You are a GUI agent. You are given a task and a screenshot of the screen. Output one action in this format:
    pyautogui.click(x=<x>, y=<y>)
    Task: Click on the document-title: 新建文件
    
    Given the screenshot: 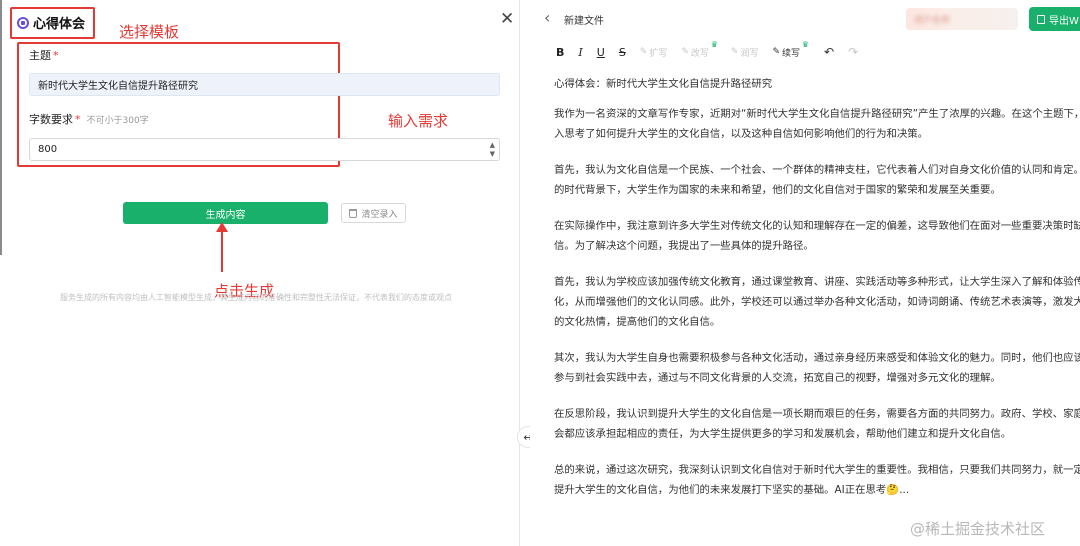 What is the action you would take?
    pyautogui.click(x=584, y=21)
    